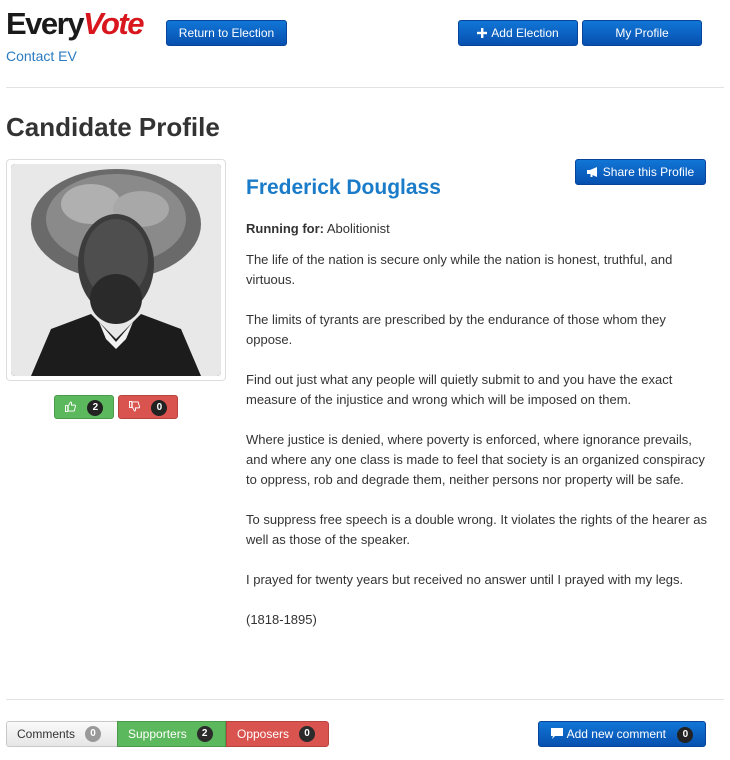 The height and width of the screenshot is (760, 730). What do you see at coordinates (525, 33) in the screenshot?
I see `add-election-label: Add Election` at bounding box center [525, 33].